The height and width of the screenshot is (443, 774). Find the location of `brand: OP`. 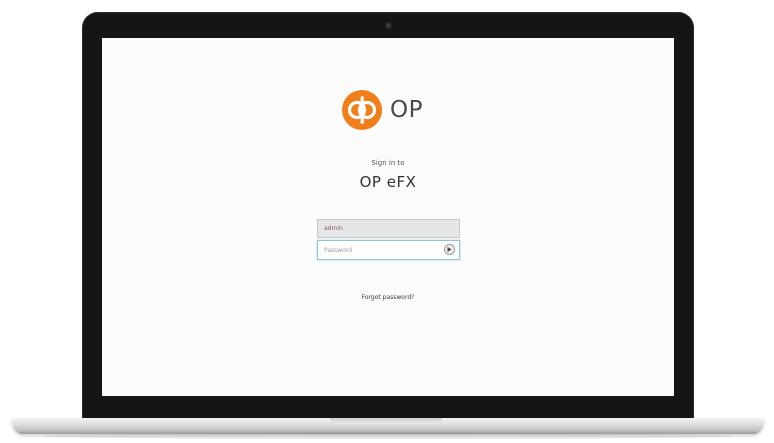

brand: OP is located at coordinates (382, 110).